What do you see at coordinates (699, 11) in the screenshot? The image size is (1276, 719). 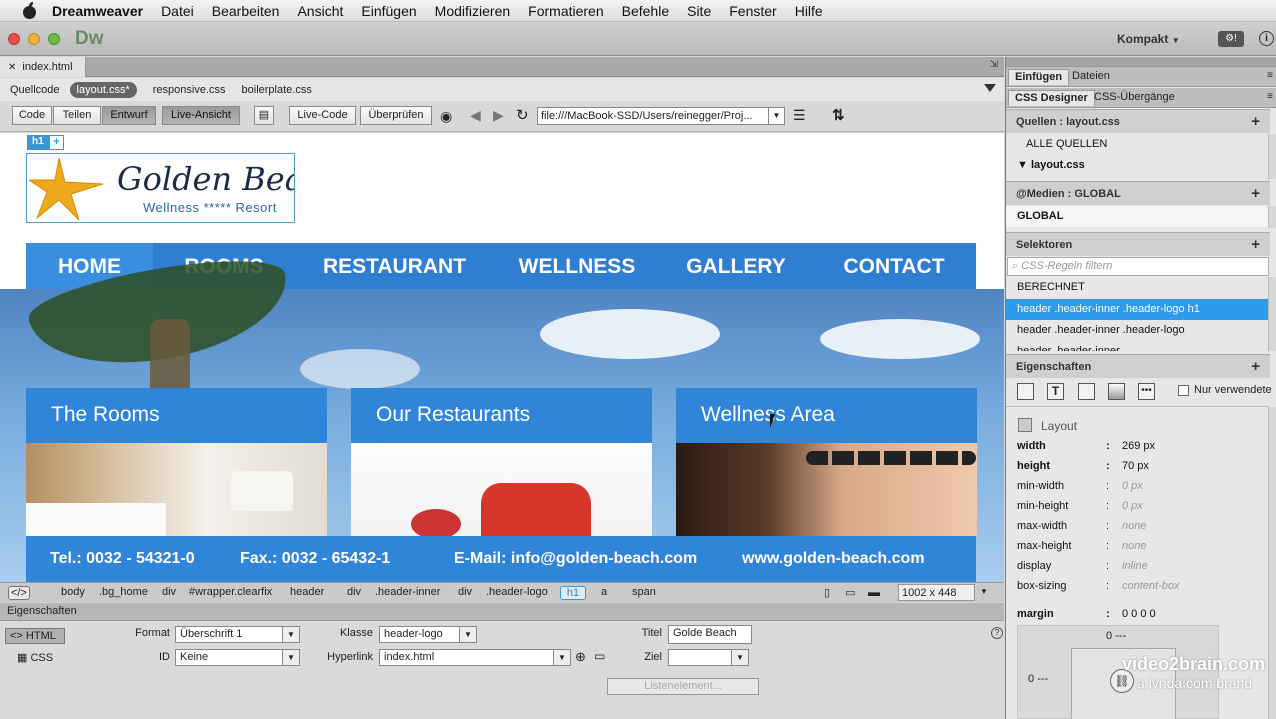 I see `menu-site: Site` at bounding box center [699, 11].